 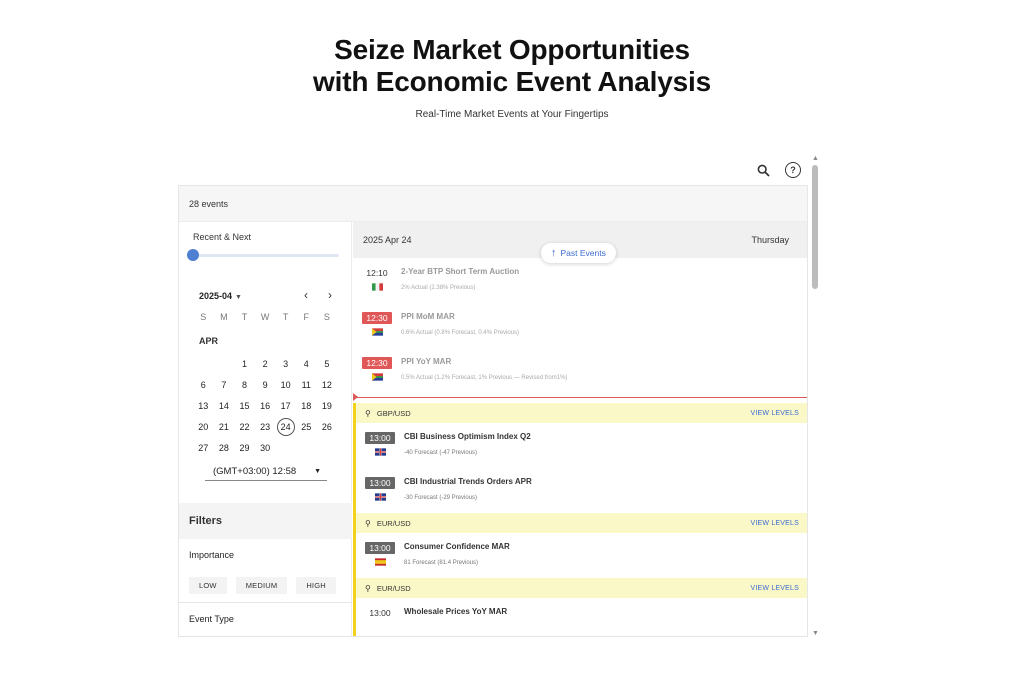 I want to click on calendar-day-number: 10, so click(x=285, y=385).